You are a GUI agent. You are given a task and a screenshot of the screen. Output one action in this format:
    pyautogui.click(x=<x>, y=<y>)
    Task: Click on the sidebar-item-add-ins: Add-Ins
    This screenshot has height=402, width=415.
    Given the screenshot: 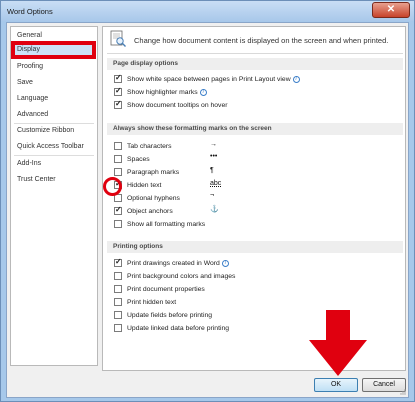 What is the action you would take?
    pyautogui.click(x=29, y=163)
    